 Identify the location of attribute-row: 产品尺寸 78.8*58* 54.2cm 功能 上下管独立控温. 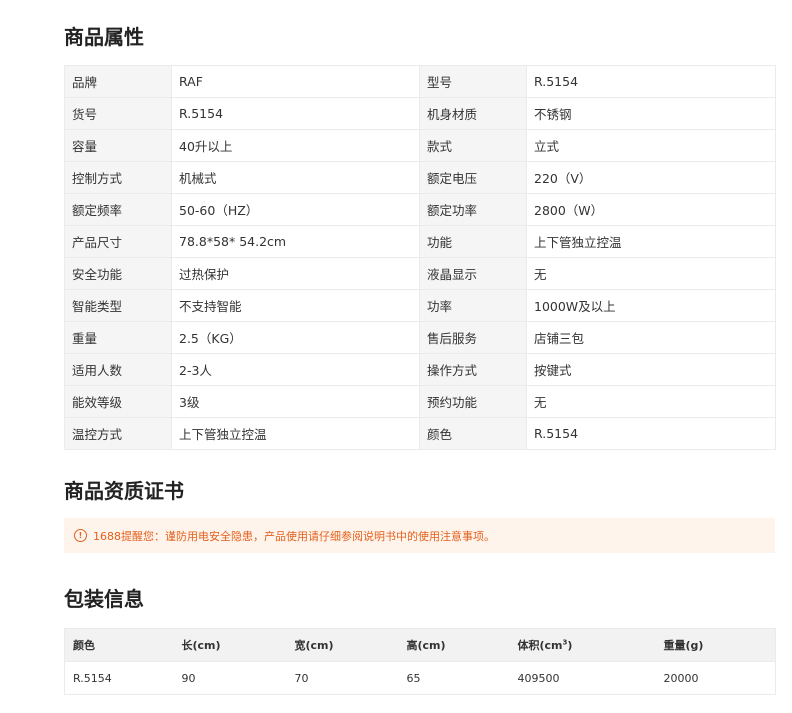
(420, 241).